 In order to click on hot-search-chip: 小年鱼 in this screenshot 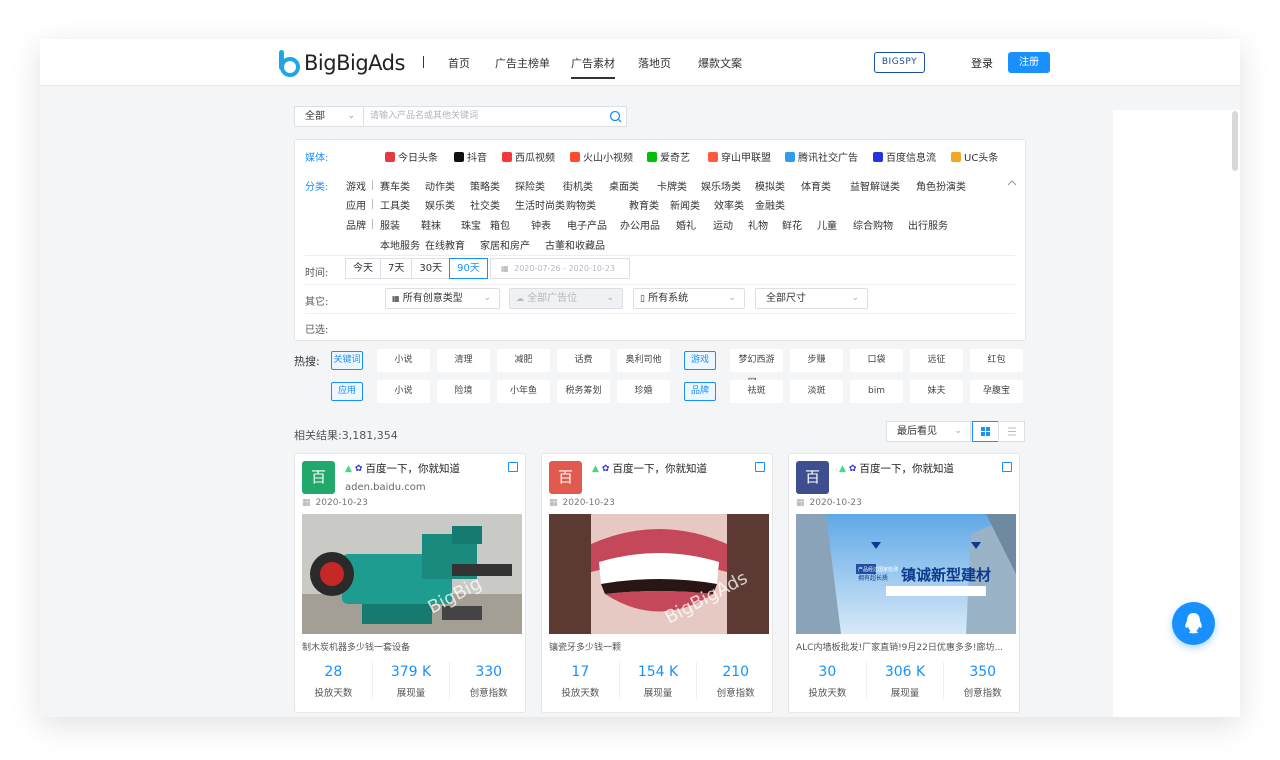, I will do `click(523, 391)`.